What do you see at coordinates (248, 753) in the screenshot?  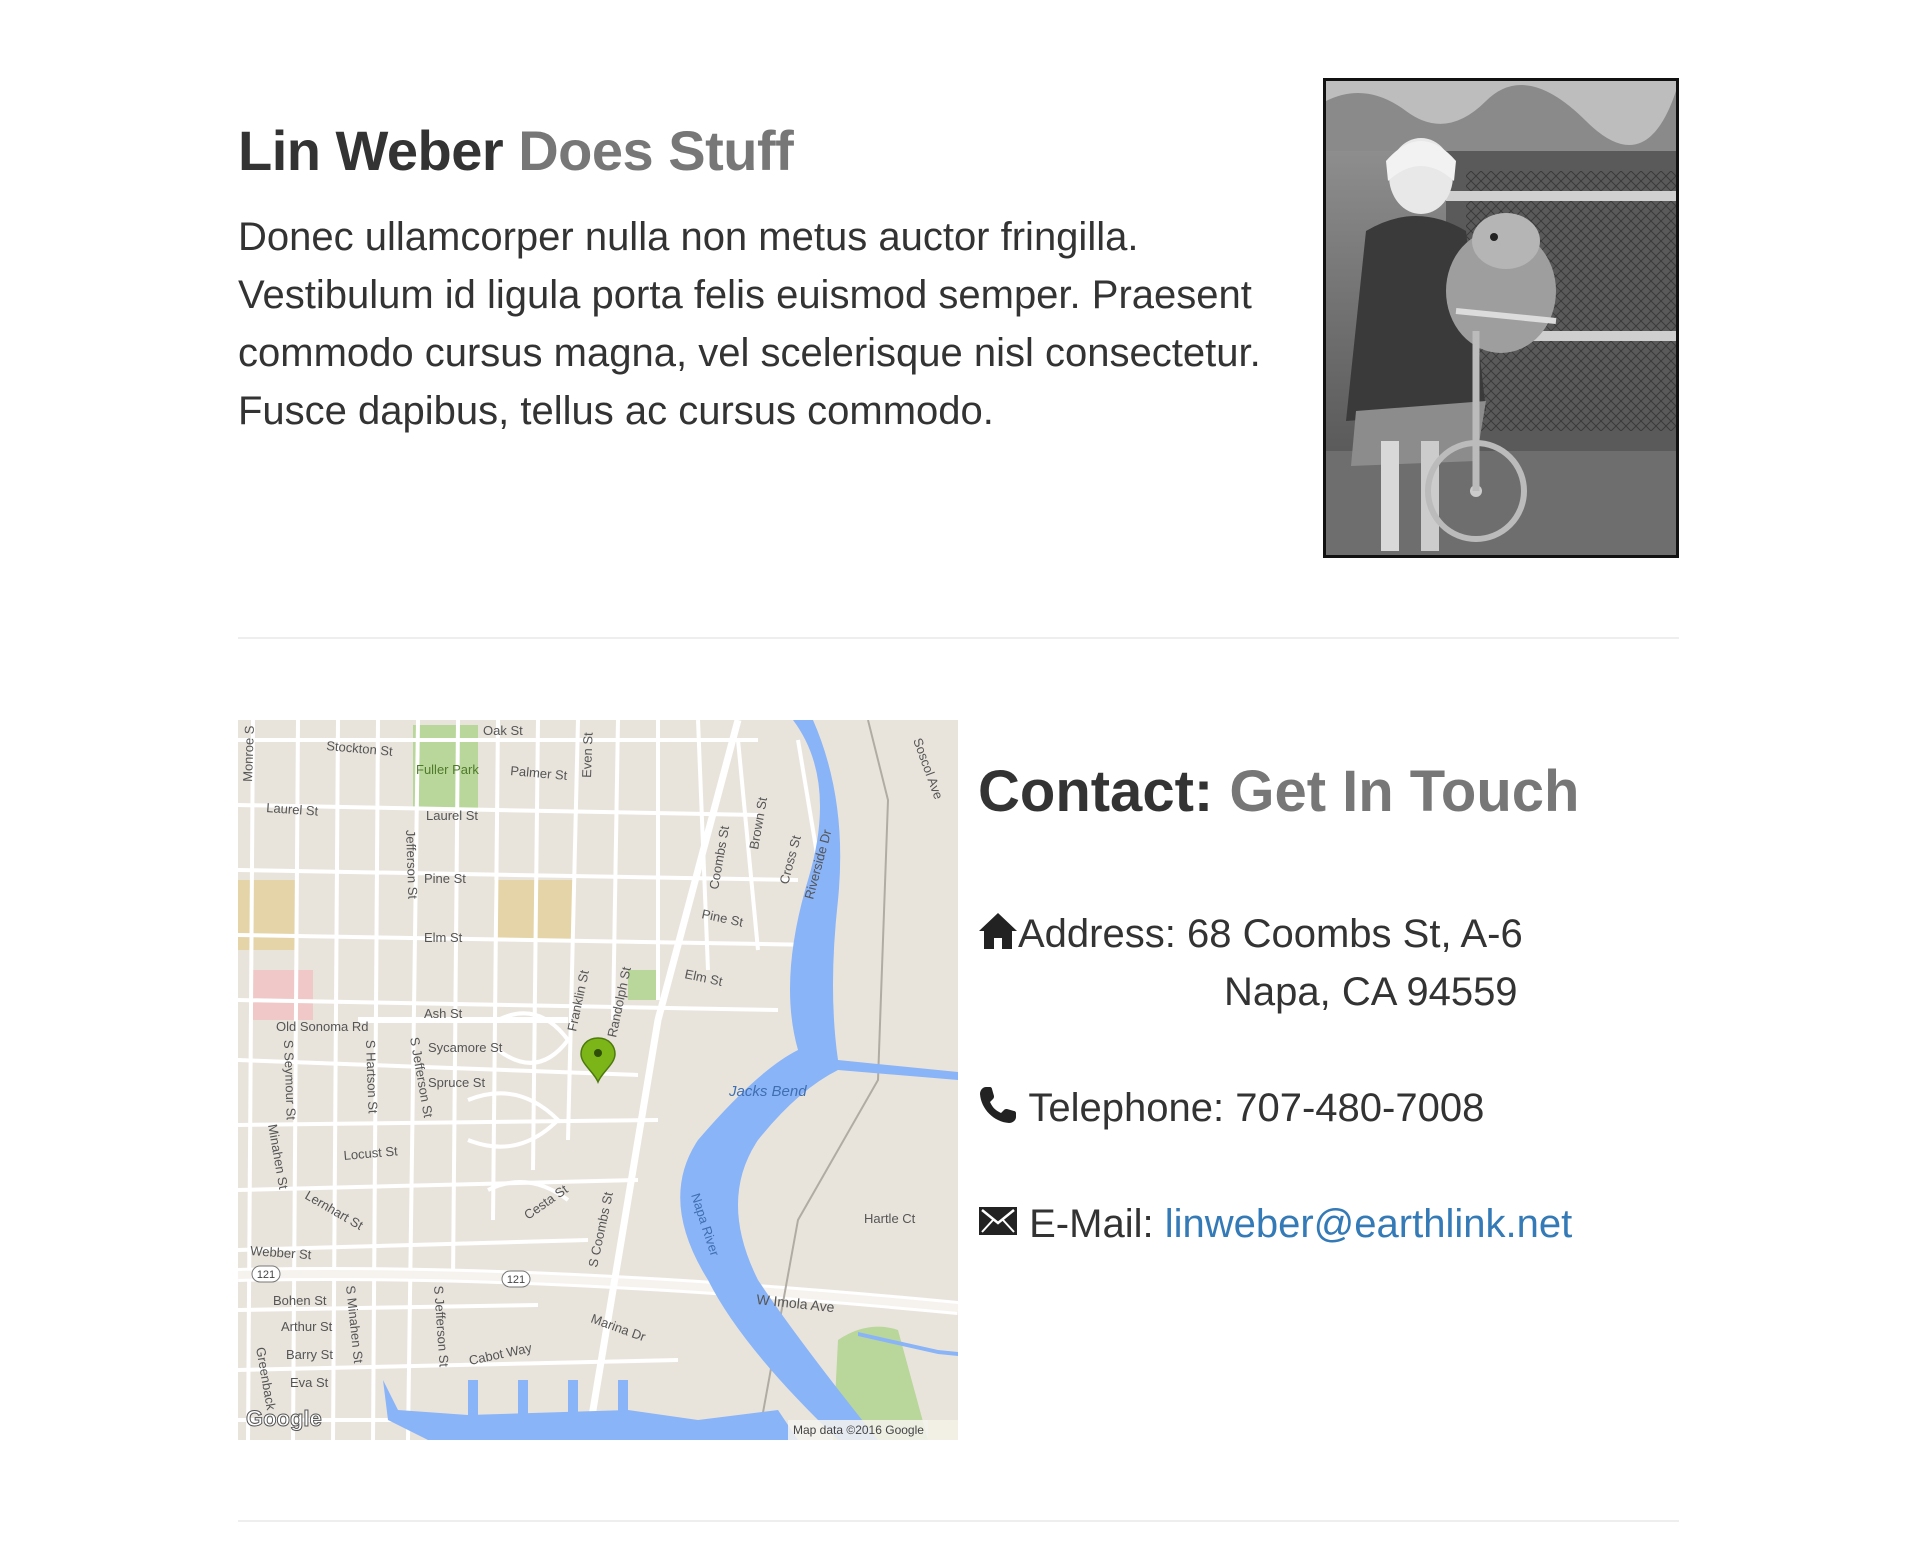 I see `map-label: Monroe S` at bounding box center [248, 753].